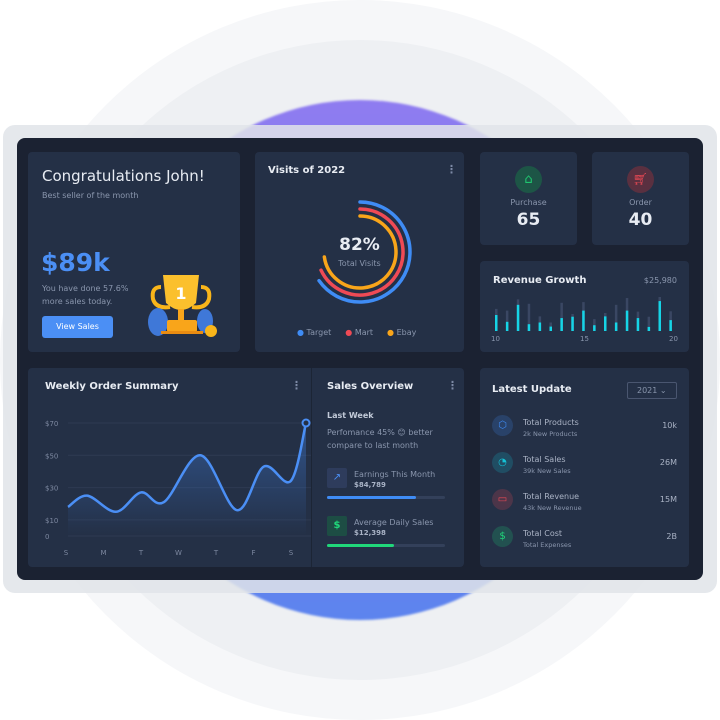  What do you see at coordinates (547, 545) in the screenshot?
I see `latest-item-sub: Total Expenses` at bounding box center [547, 545].